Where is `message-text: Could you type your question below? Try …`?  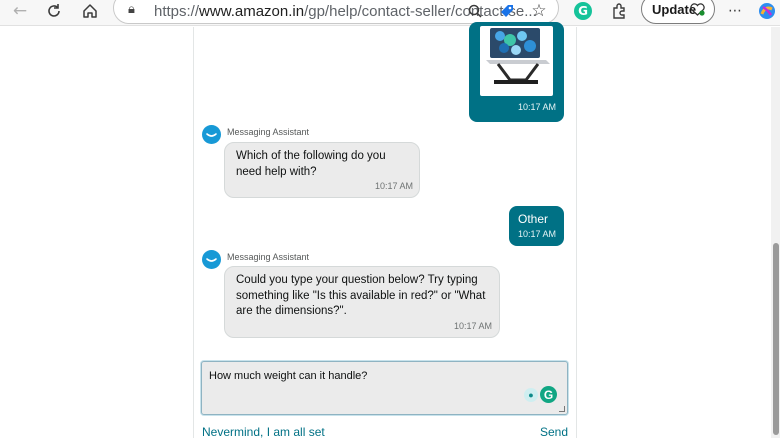
message-text: Could you type your question below? Try … is located at coordinates (361, 295).